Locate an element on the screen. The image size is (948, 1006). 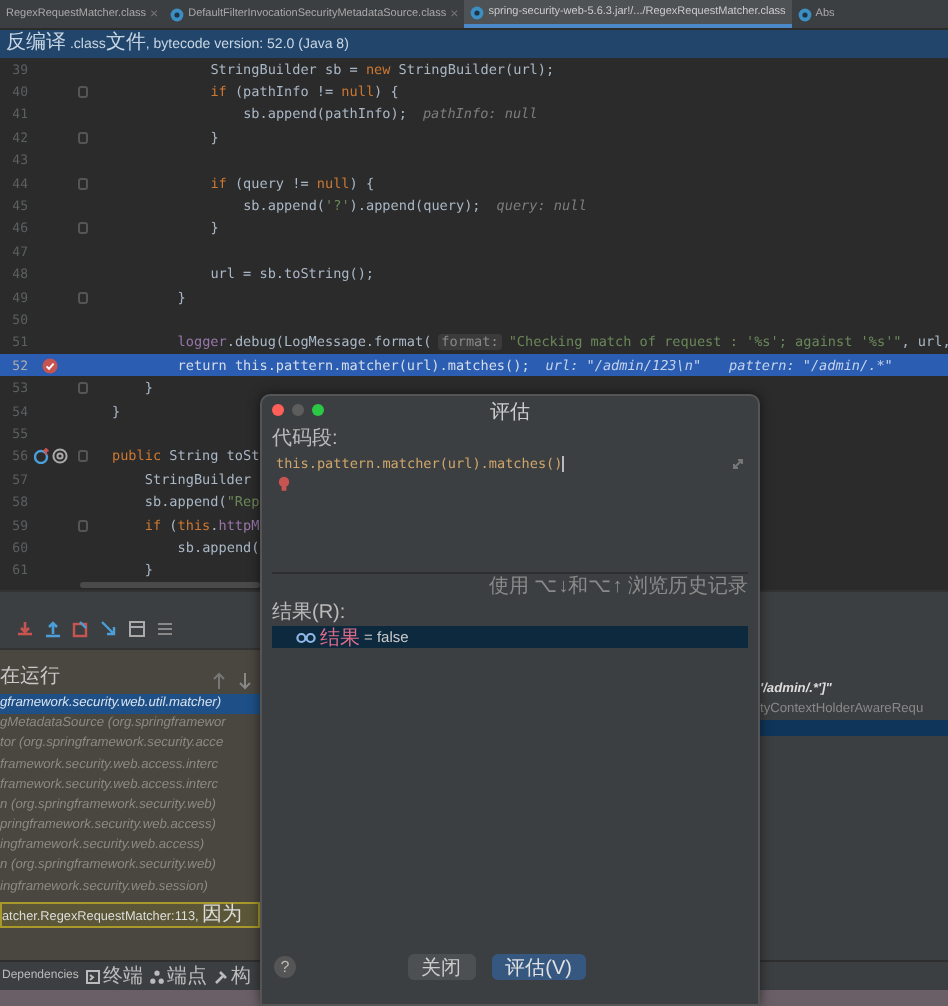
arrow-up-icon is located at coordinates (219, 680).